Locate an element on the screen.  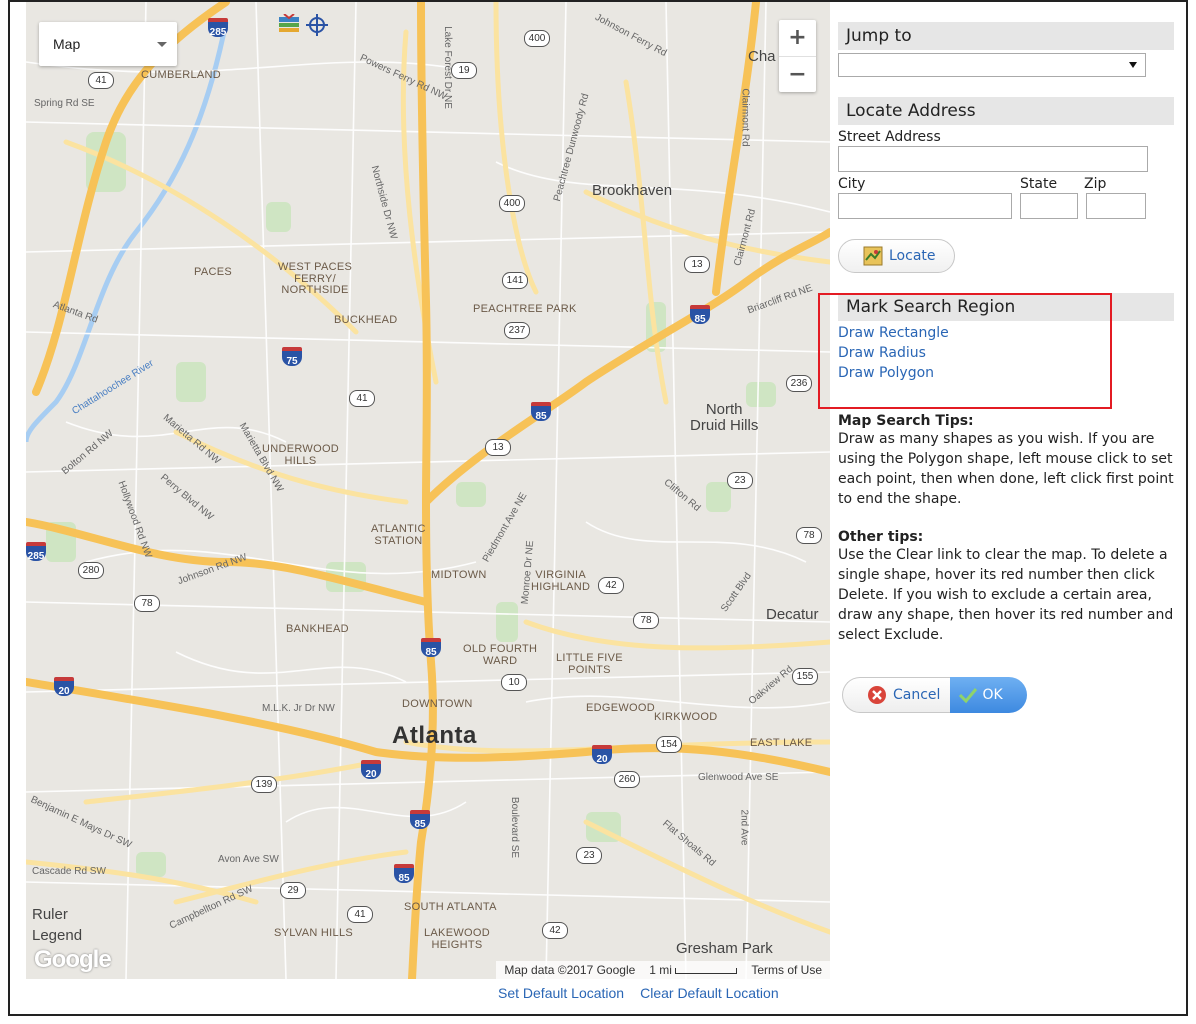
shield-i75-north: 75 is located at coordinates (292, 357).